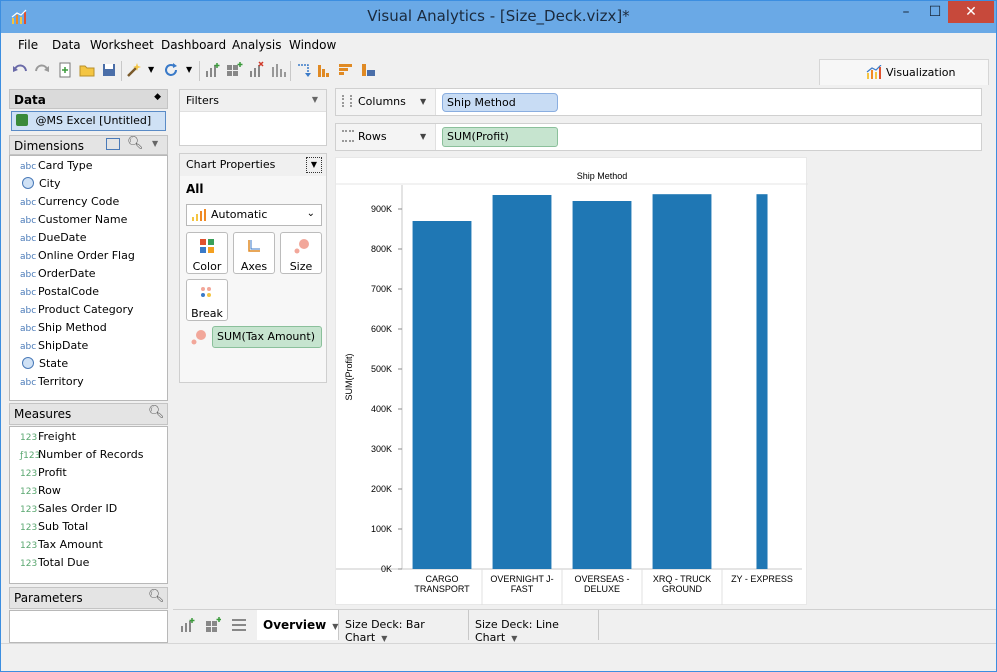 Image resolution: width=997 pixels, height=672 pixels. I want to click on dimension-field-item: abc Territory, so click(52, 384).